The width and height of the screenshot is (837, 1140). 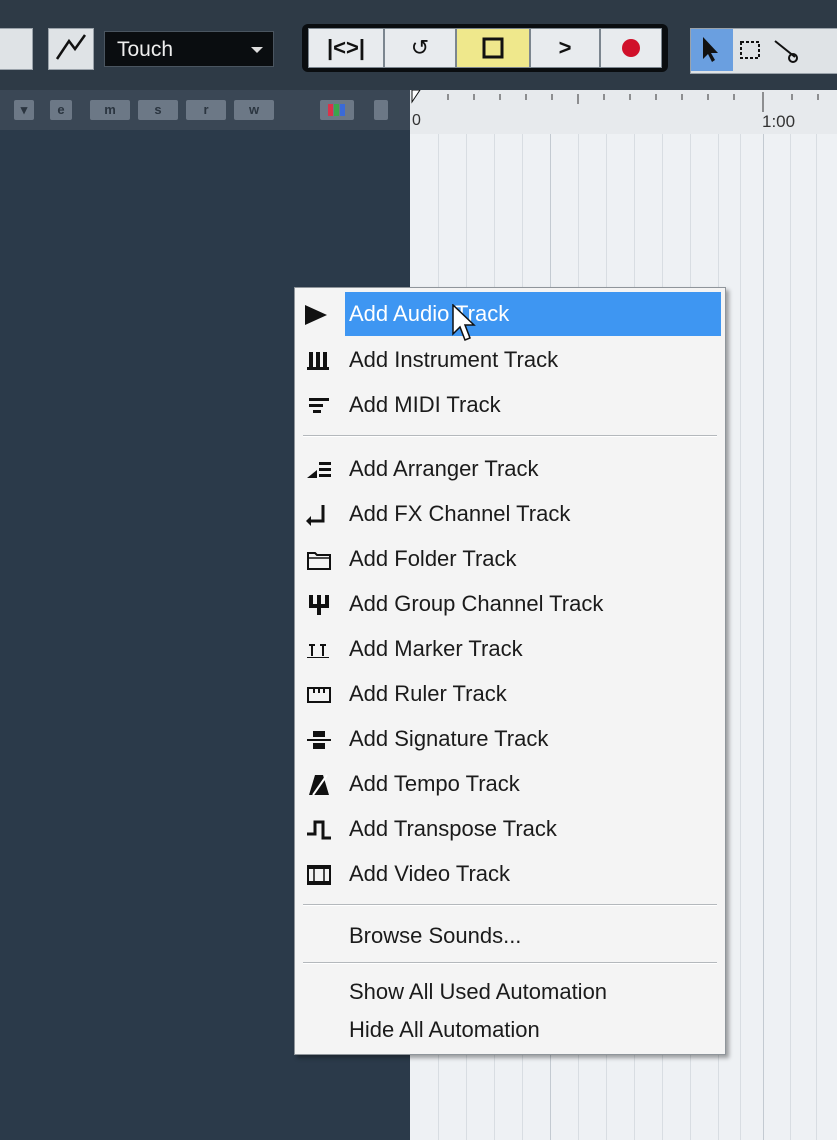 I want to click on play-button: >, so click(x=565, y=48).